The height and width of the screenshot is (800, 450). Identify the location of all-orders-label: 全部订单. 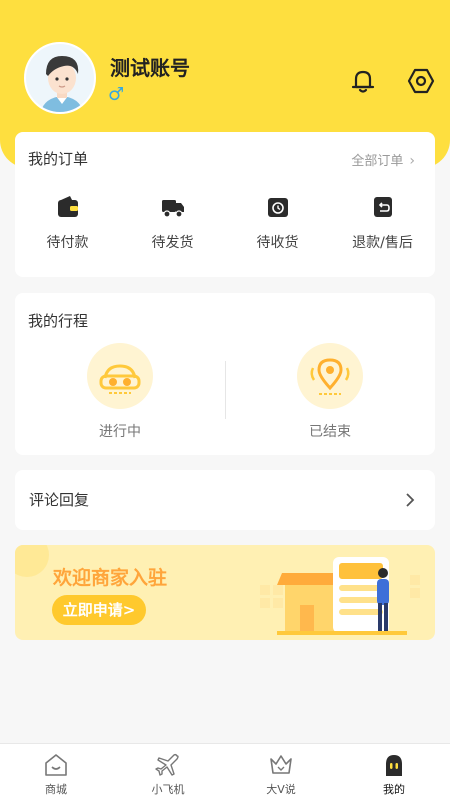
(377, 161).